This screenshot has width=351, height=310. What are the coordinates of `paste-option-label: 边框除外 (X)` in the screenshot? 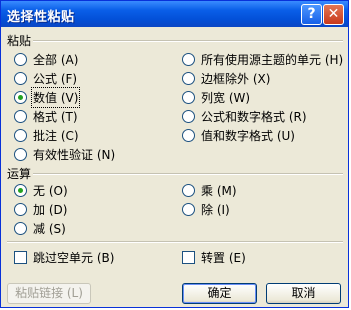 It's located at (236, 78).